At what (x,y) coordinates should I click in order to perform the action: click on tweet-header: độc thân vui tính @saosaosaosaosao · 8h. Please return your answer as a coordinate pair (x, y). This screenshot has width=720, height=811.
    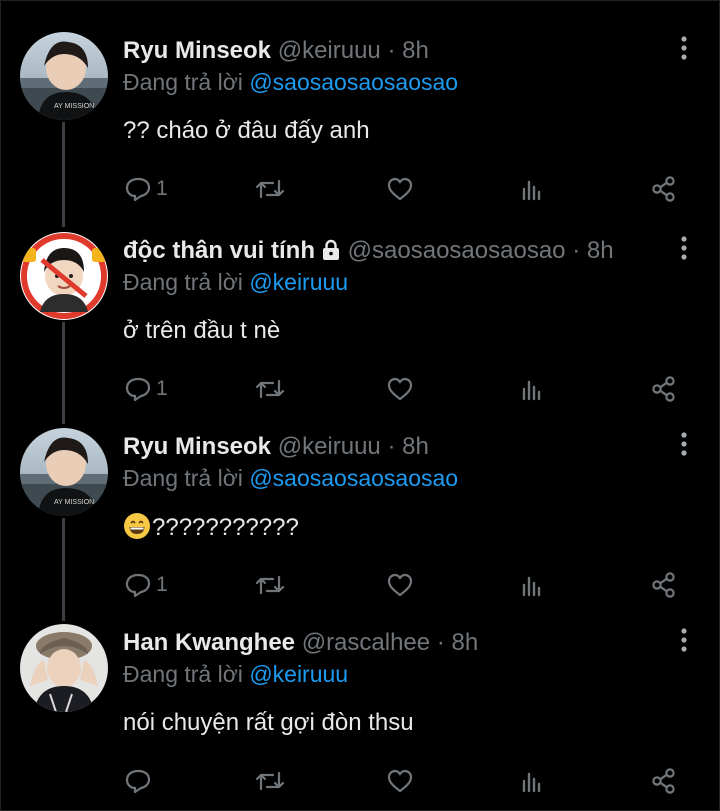
    Looking at the image, I should click on (368, 251).